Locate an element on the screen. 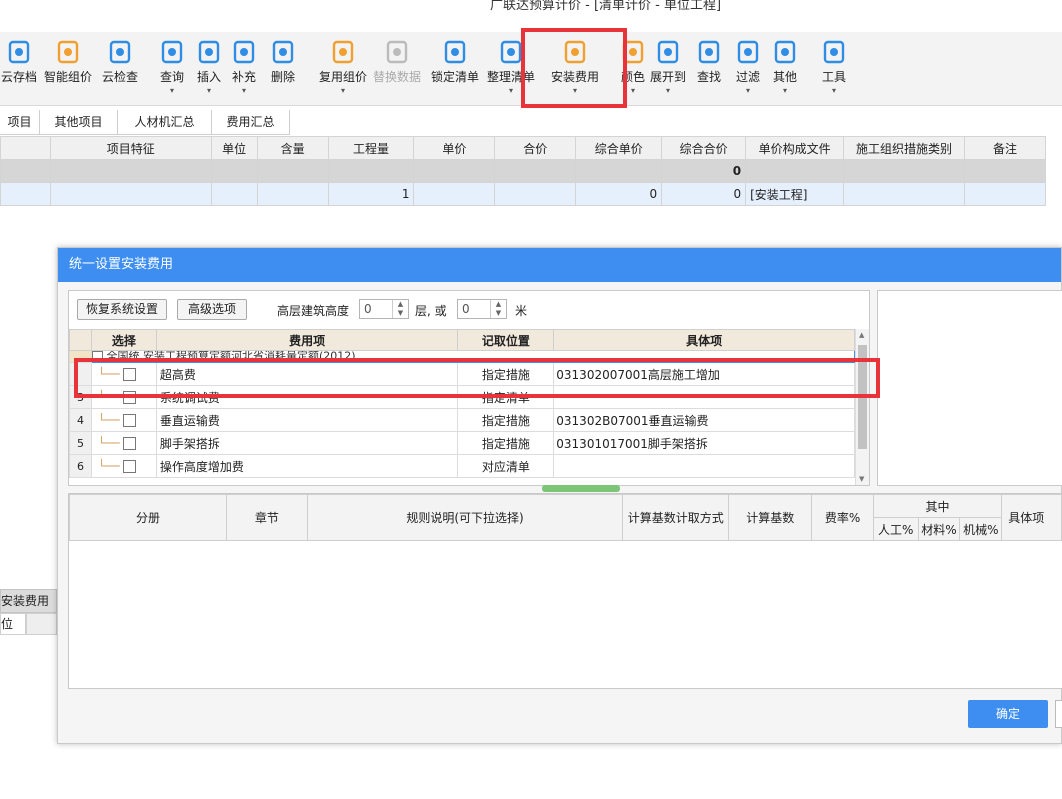  grid-header: 项目特征 is located at coordinates (130, 148).